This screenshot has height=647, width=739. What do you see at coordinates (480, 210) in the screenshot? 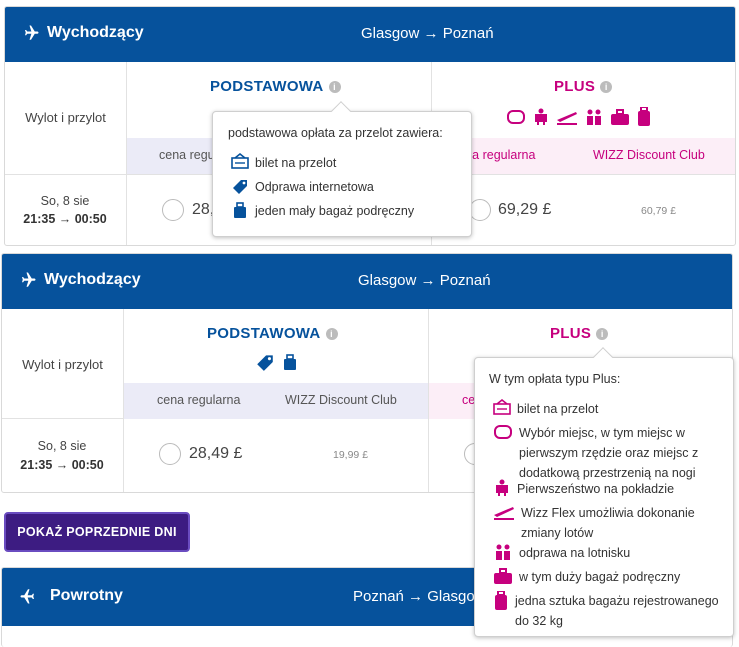
I see `plus-fare-radio` at bounding box center [480, 210].